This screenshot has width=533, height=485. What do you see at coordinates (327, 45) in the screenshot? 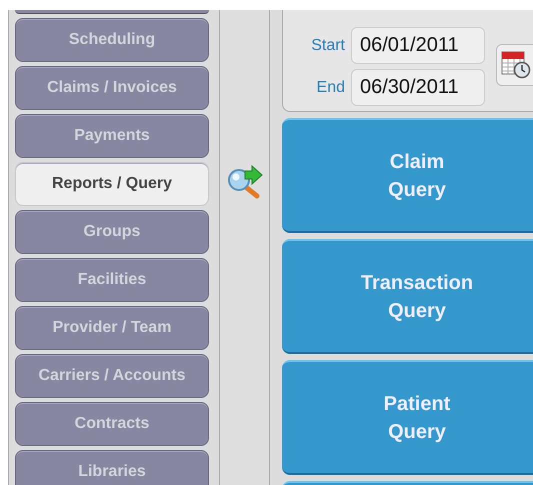
I see `start-label: Start` at bounding box center [327, 45].